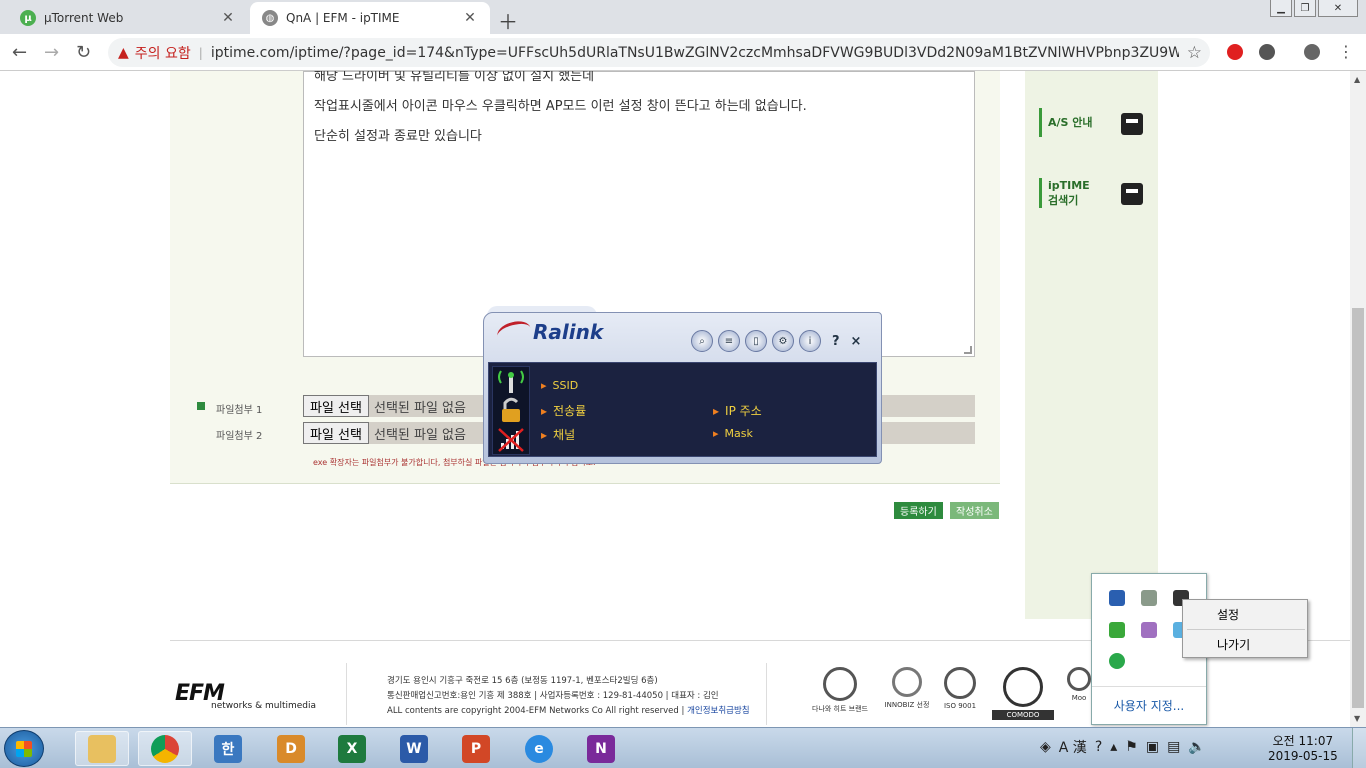  I want to click on device-icon: ▣, so click(1152, 747).